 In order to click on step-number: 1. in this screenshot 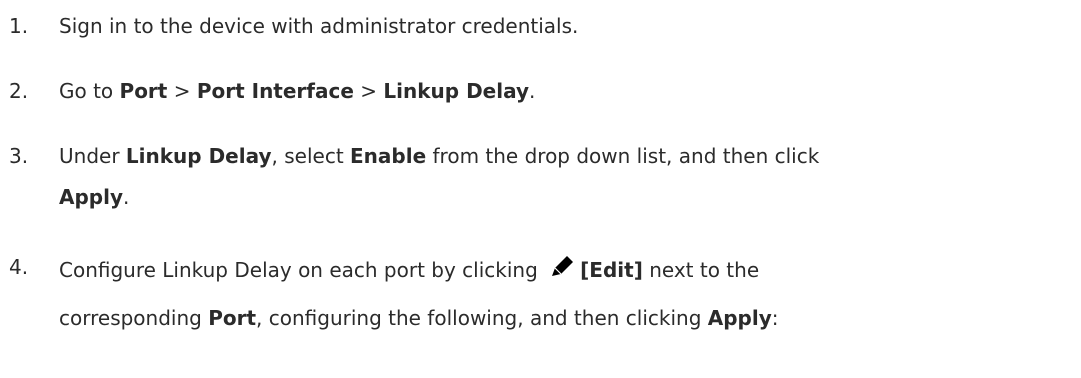, I will do `click(19, 26)`.